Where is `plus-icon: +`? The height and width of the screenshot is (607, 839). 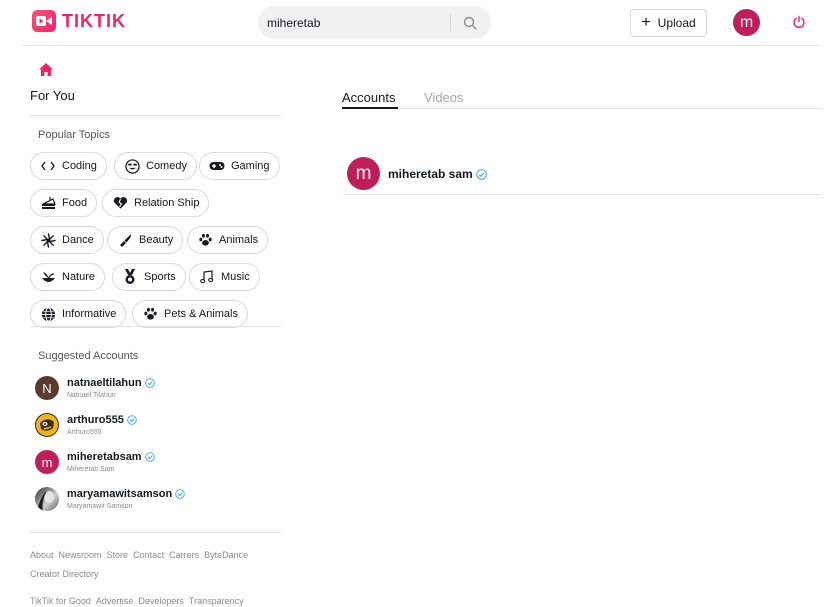 plus-icon: + is located at coordinates (646, 22).